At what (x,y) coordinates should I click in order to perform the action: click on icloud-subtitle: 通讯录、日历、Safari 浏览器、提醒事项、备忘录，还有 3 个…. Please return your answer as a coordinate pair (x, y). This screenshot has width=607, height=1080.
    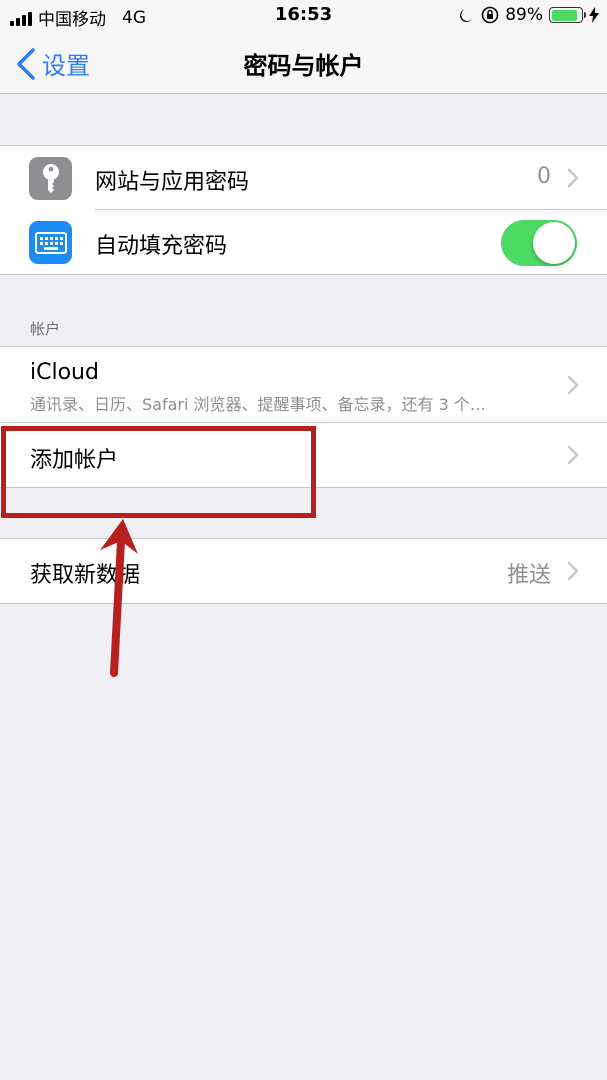
    Looking at the image, I should click on (258, 404).